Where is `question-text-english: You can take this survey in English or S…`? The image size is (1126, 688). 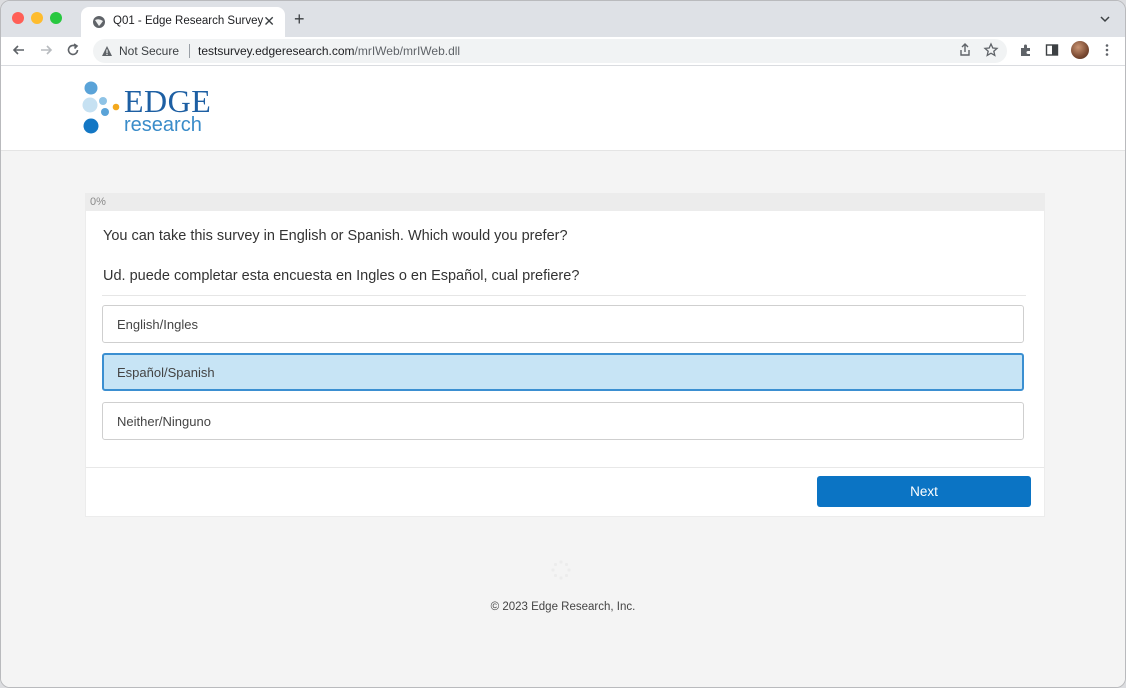 question-text-english: You can take this survey in English or S… is located at coordinates (335, 236).